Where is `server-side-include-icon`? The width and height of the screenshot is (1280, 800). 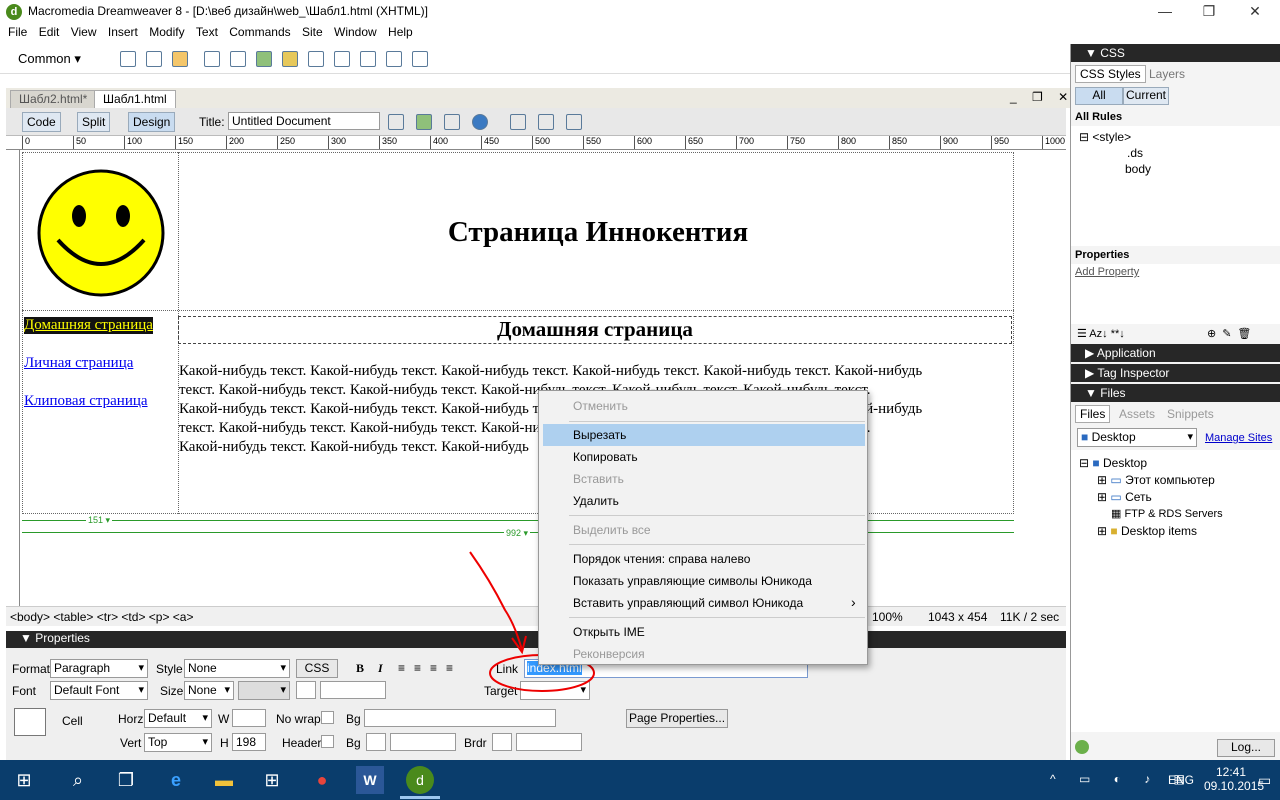
server-side-include-icon is located at coordinates (342, 59).